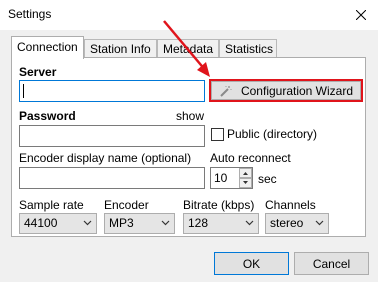  What do you see at coordinates (272, 134) in the screenshot?
I see `public-label: Public (directory)` at bounding box center [272, 134].